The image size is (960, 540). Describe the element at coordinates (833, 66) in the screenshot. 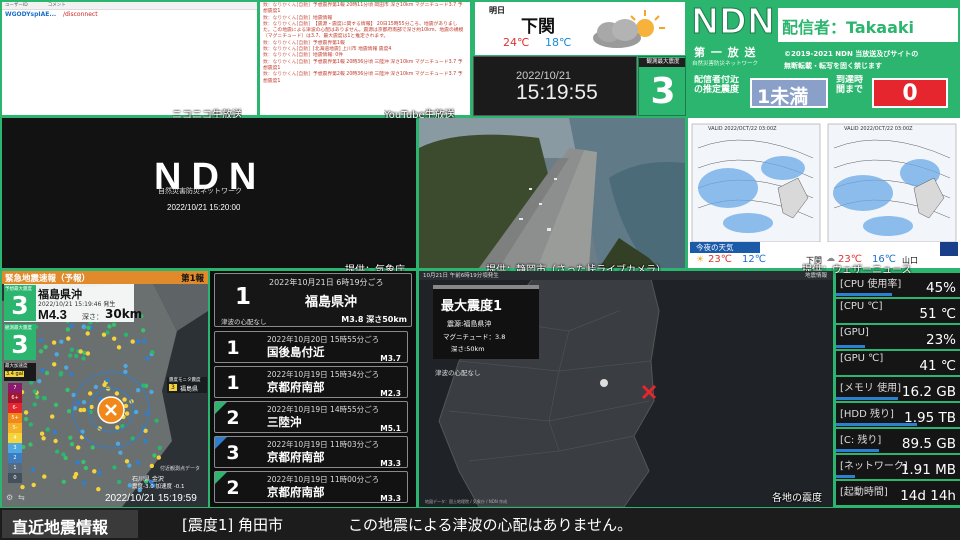

I see `copyright-line2: 無断転載・転写を固く禁じます` at that location.